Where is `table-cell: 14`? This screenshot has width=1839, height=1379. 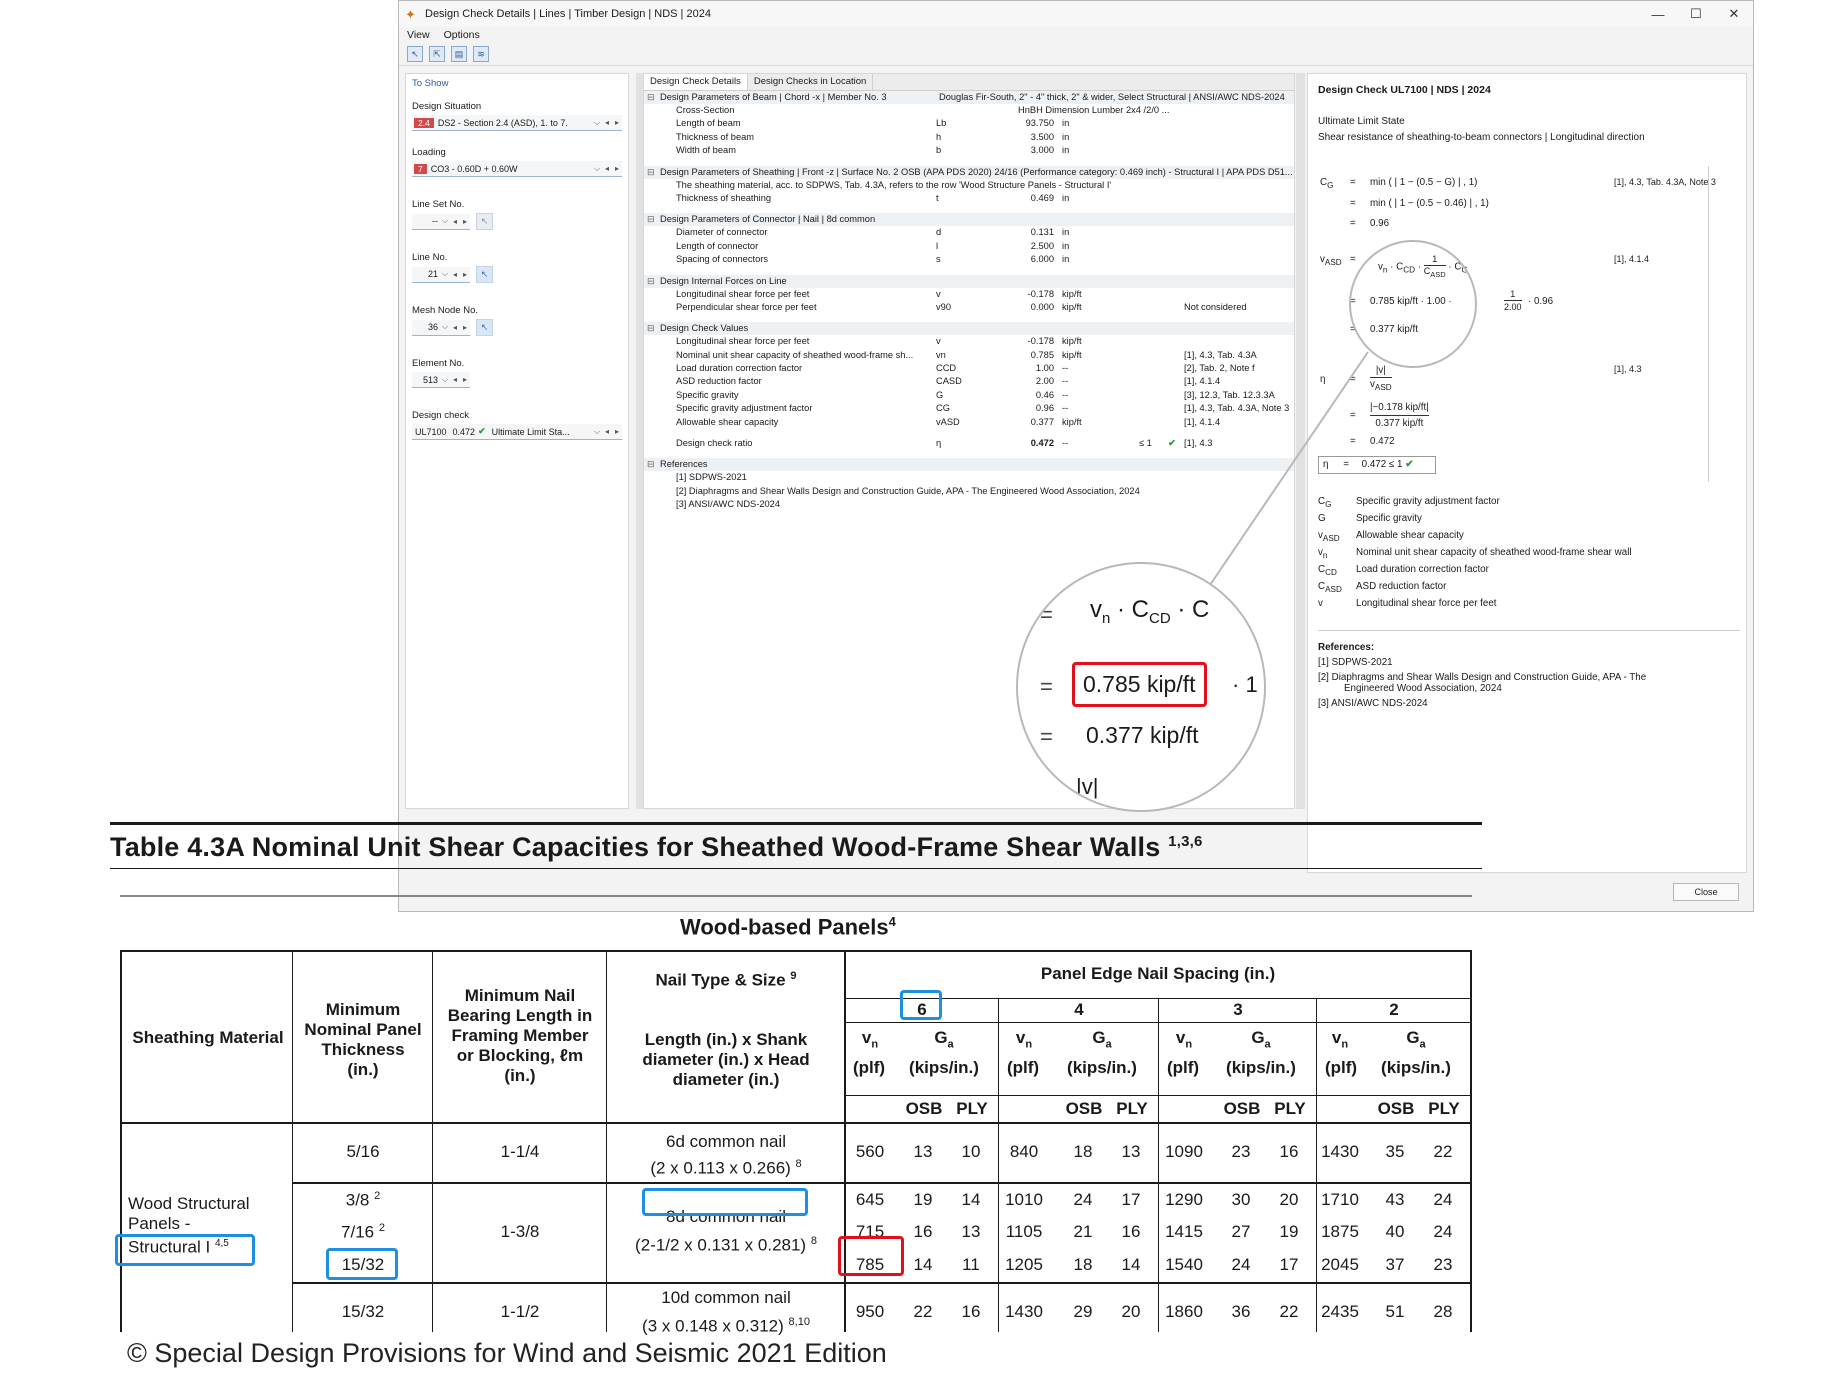
table-cell: 14 is located at coordinates (971, 1199).